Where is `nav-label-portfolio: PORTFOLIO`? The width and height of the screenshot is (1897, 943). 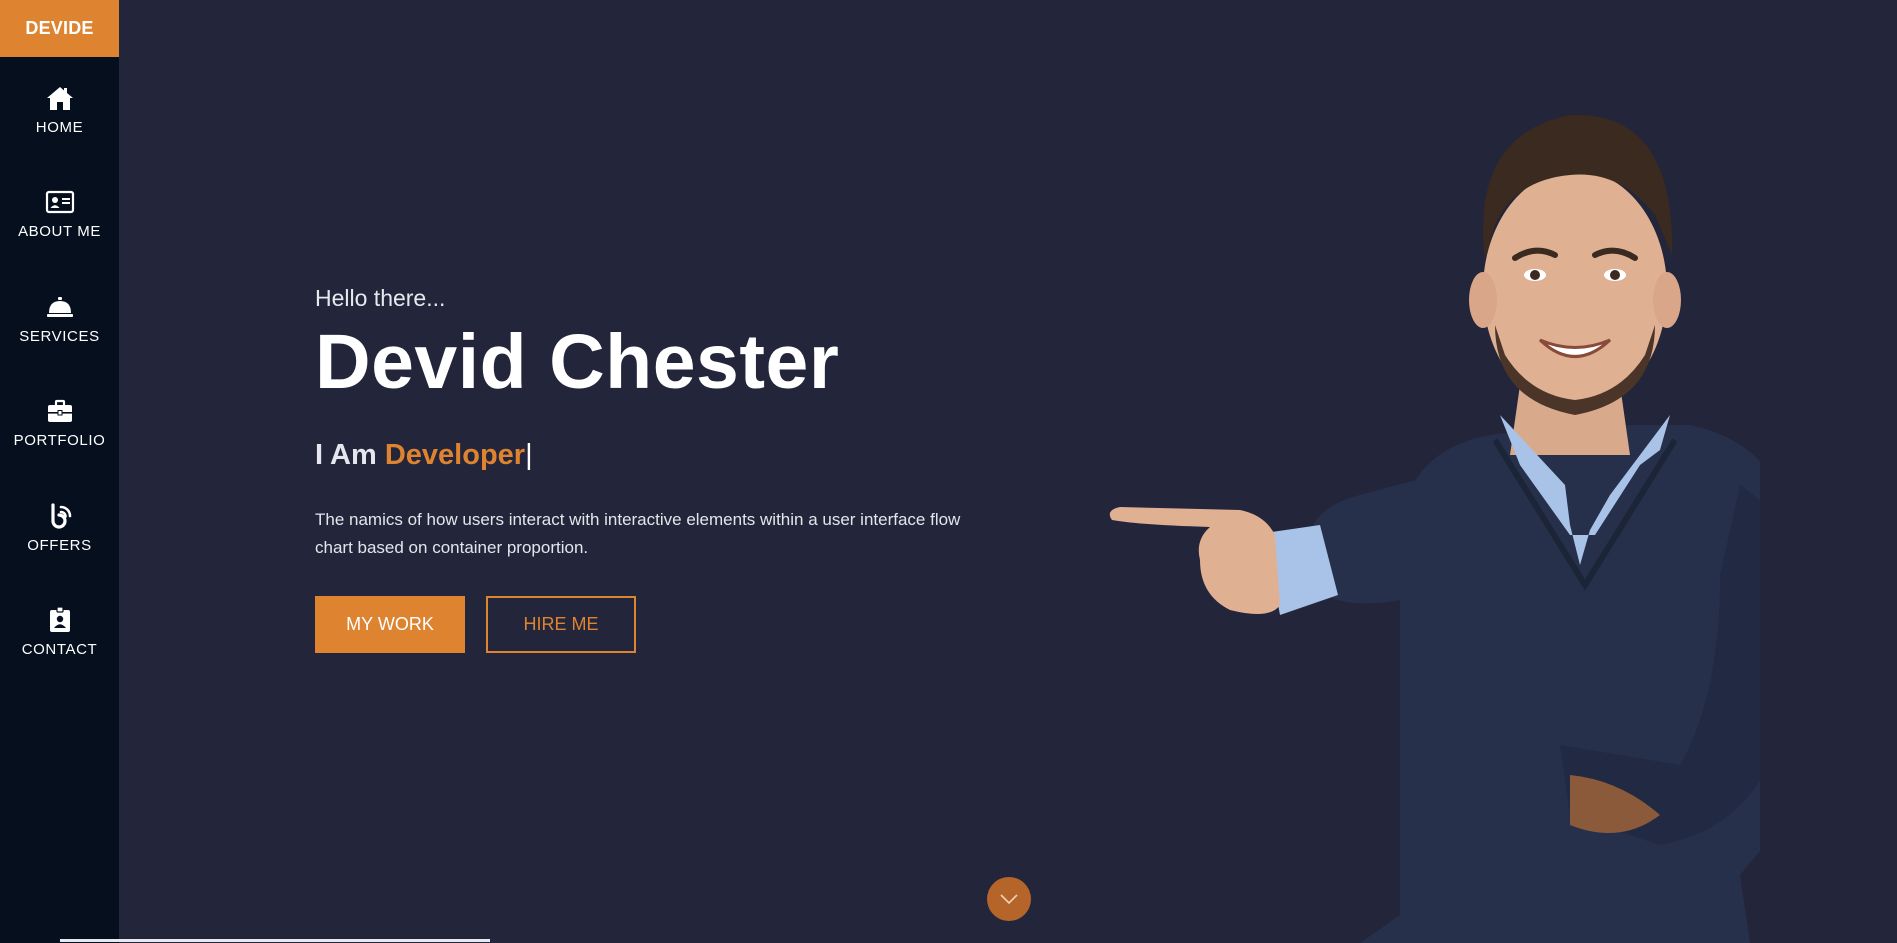 nav-label-portfolio: PORTFOLIO is located at coordinates (59, 441).